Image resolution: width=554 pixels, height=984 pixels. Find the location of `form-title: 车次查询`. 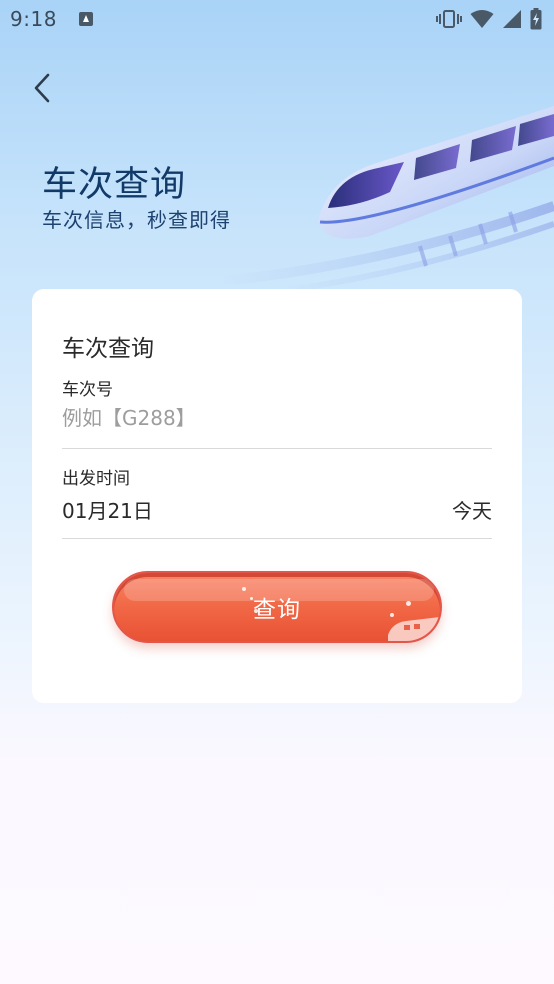

form-title: 车次查询 is located at coordinates (108, 349).